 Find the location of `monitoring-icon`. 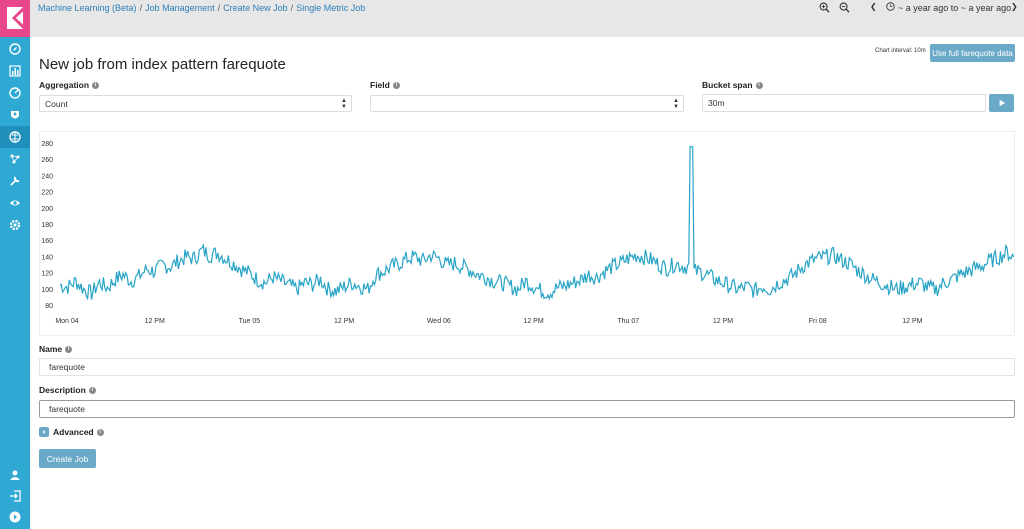

monitoring-icon is located at coordinates (15, 203).